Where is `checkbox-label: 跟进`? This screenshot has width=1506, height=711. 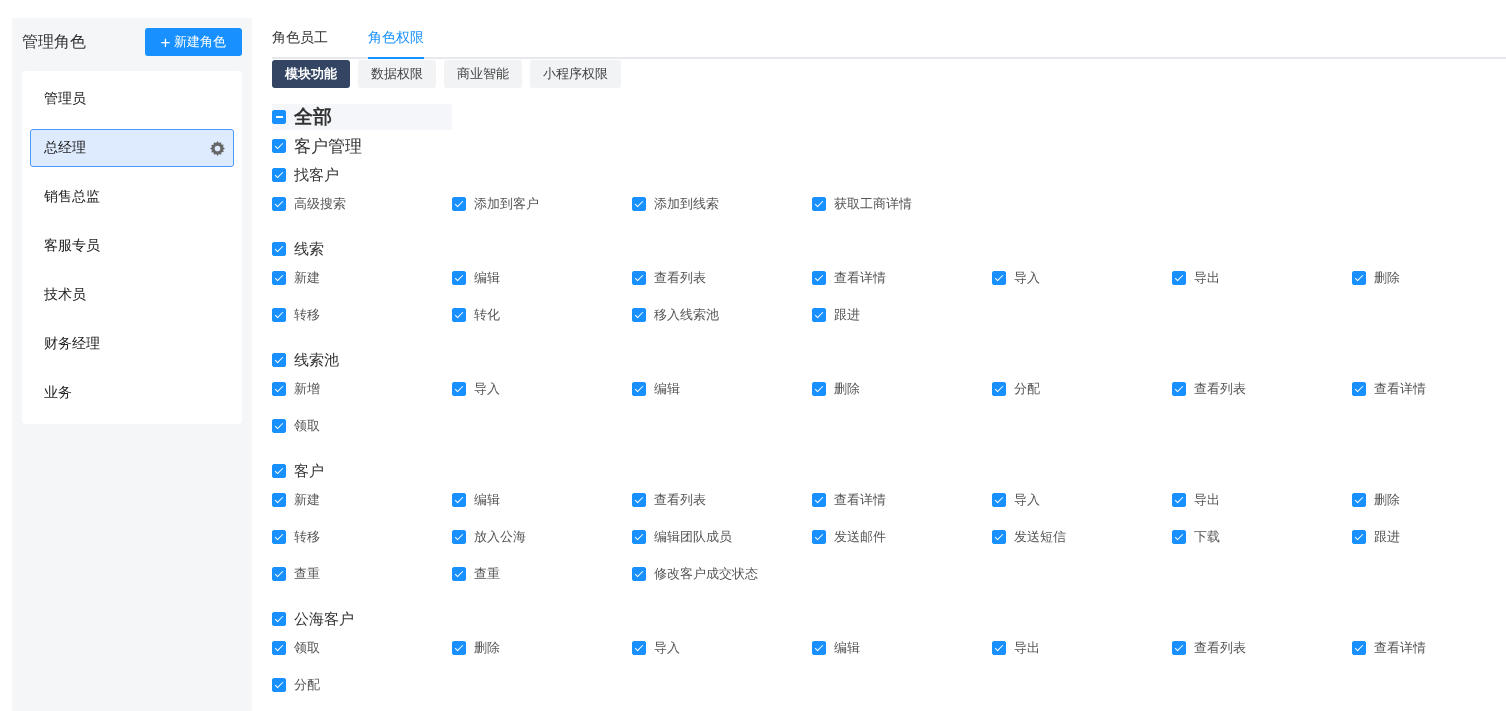 checkbox-label: 跟进 is located at coordinates (847, 315).